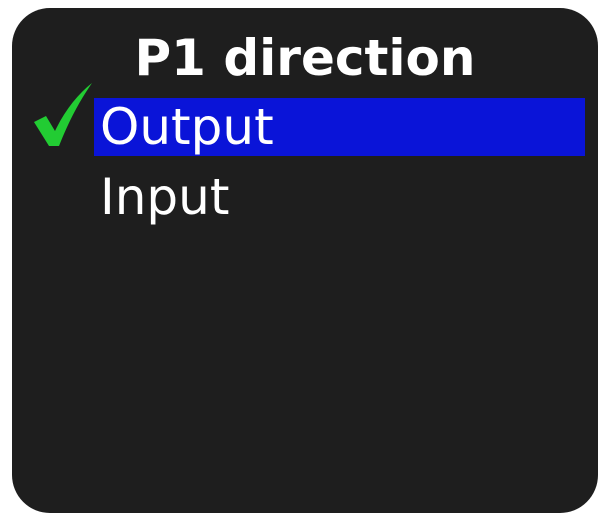 The image size is (598, 517). Describe the element at coordinates (339, 127) in the screenshot. I see `option-output: Output` at that location.